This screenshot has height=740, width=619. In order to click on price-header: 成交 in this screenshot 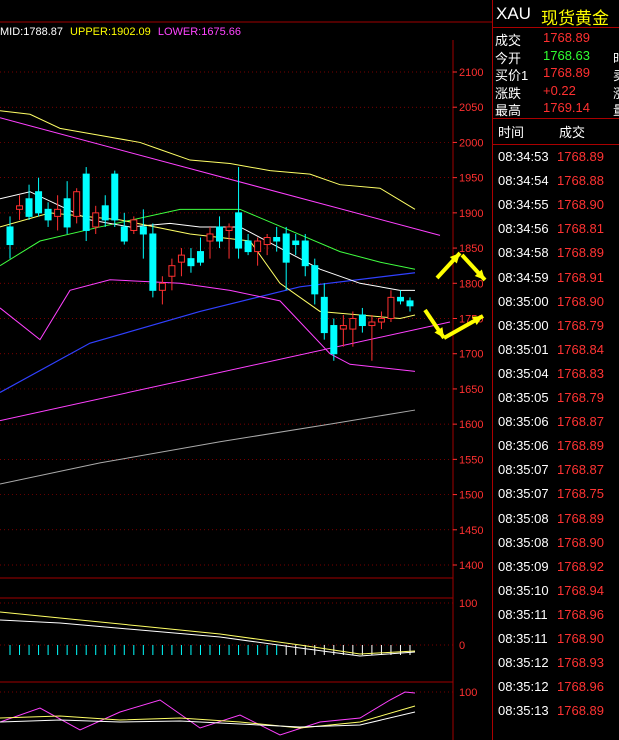, I will do `click(572, 132)`.